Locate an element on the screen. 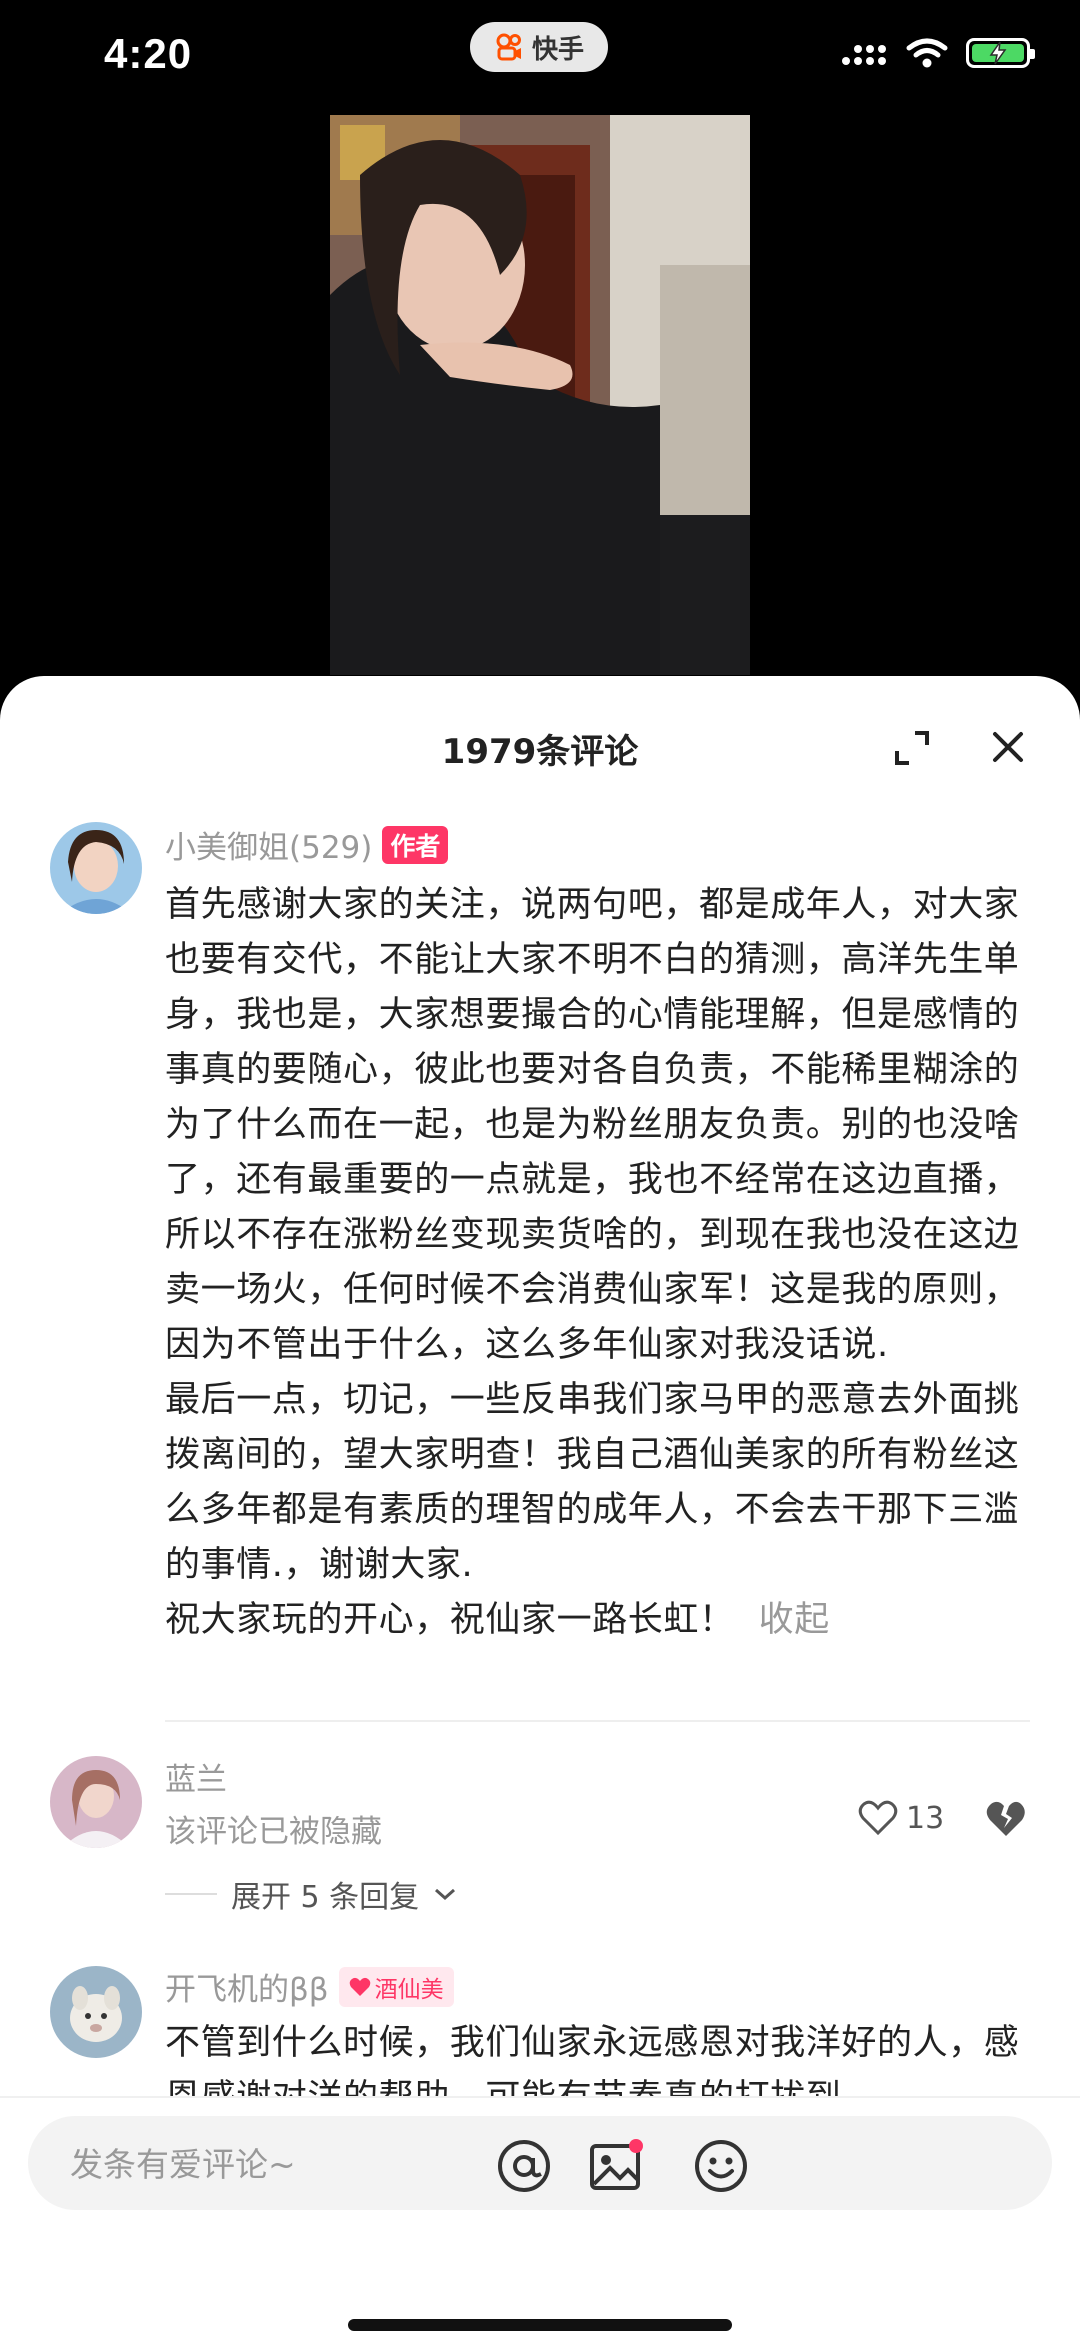  comment-input-container is located at coordinates (540, 2164).